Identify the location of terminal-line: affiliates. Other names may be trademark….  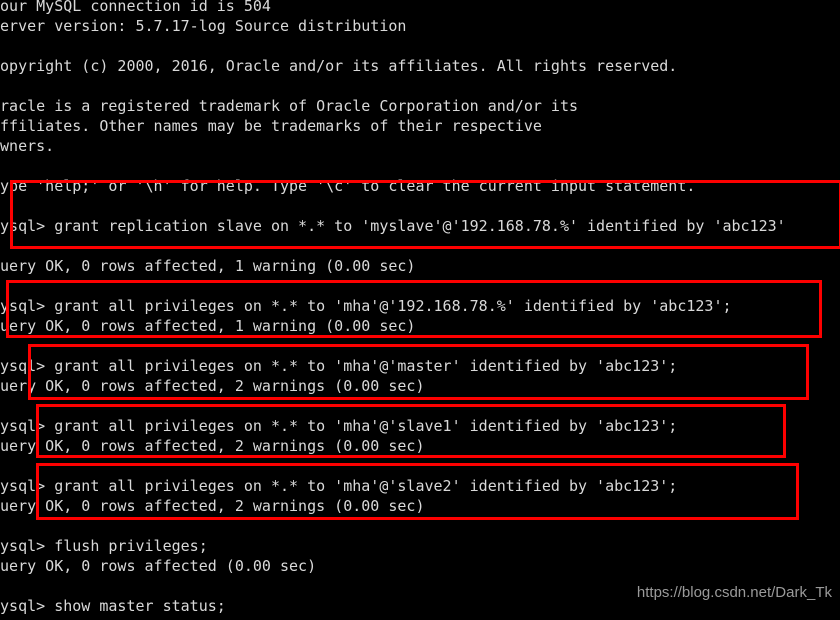
(271, 126).